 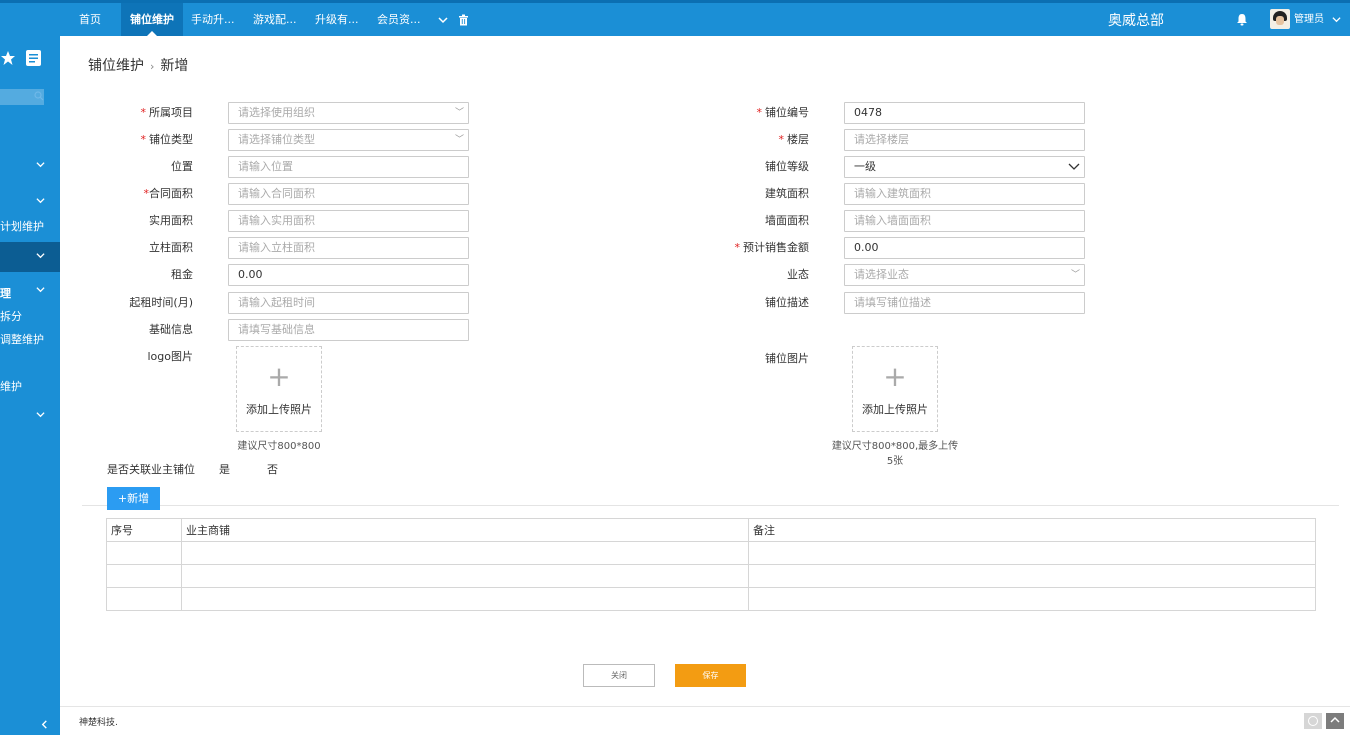 What do you see at coordinates (279, 409) in the screenshot?
I see `logo-upload-text: 添加上传照片` at bounding box center [279, 409].